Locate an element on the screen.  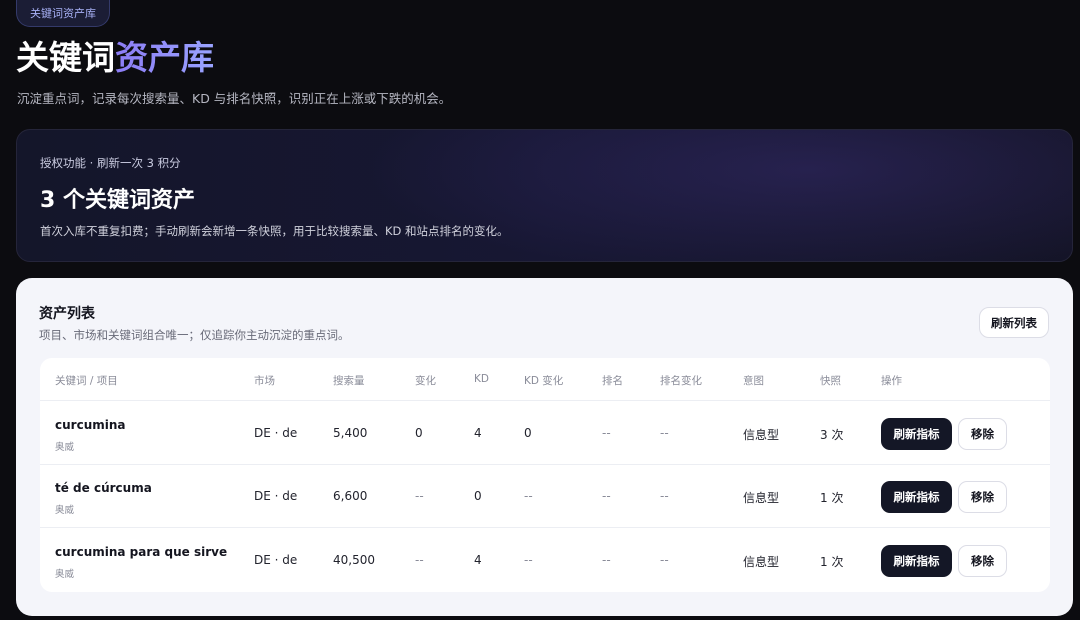
change-cell: 0 is located at coordinates (419, 433).